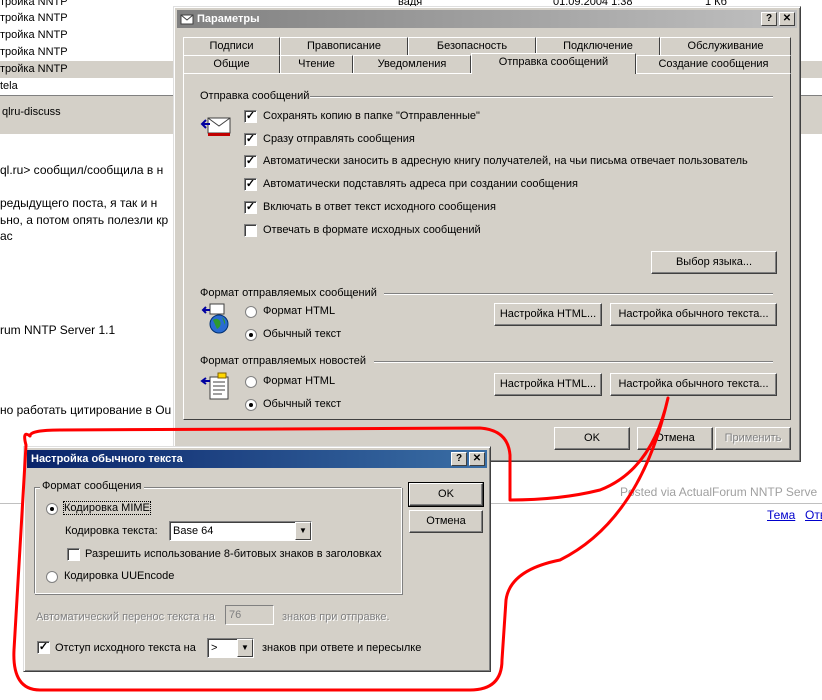  I want to click on tab-send: Отправка сообщений, so click(553, 63).